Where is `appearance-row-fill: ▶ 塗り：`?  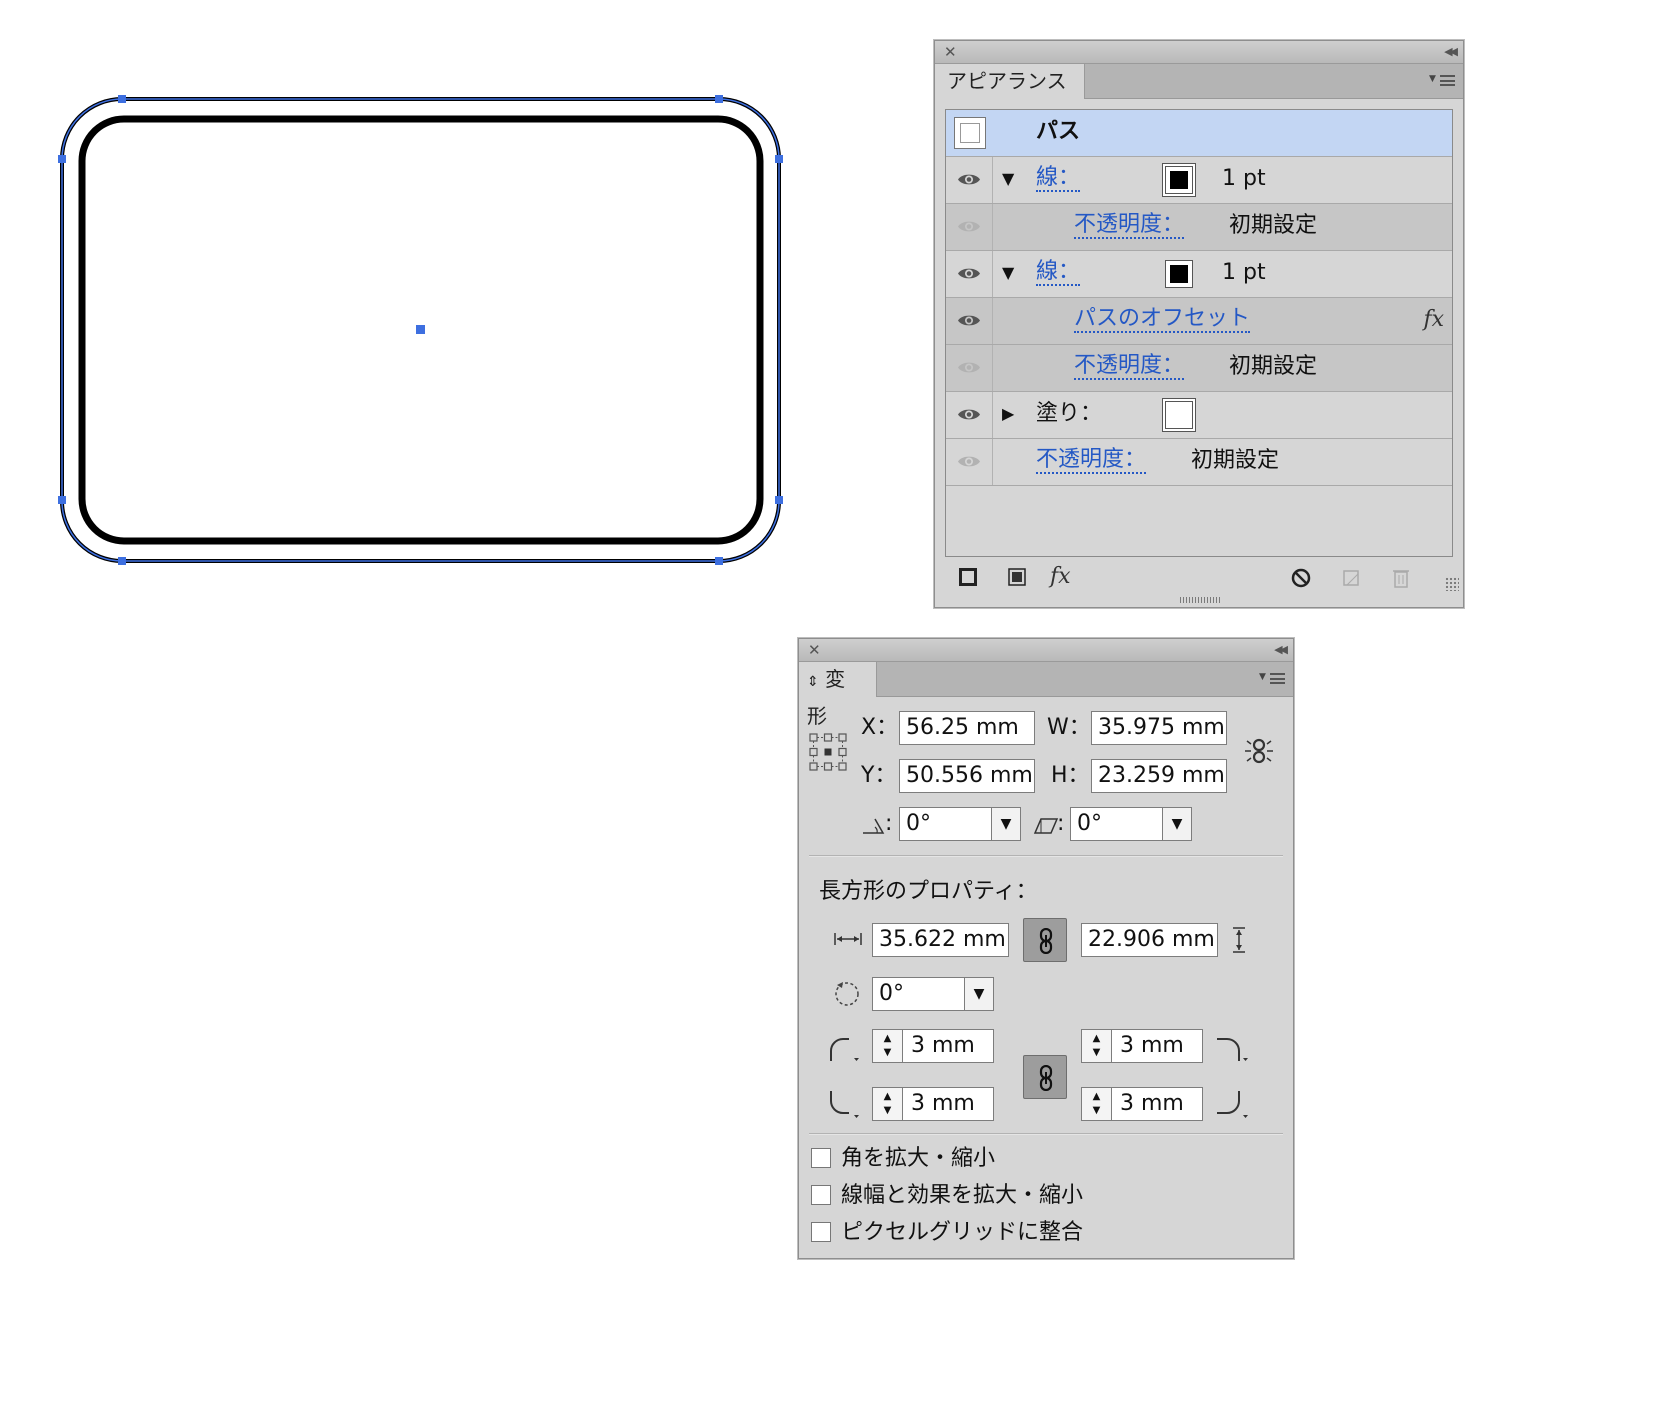
appearance-row-fill: ▶ 塗り： is located at coordinates (1199, 415).